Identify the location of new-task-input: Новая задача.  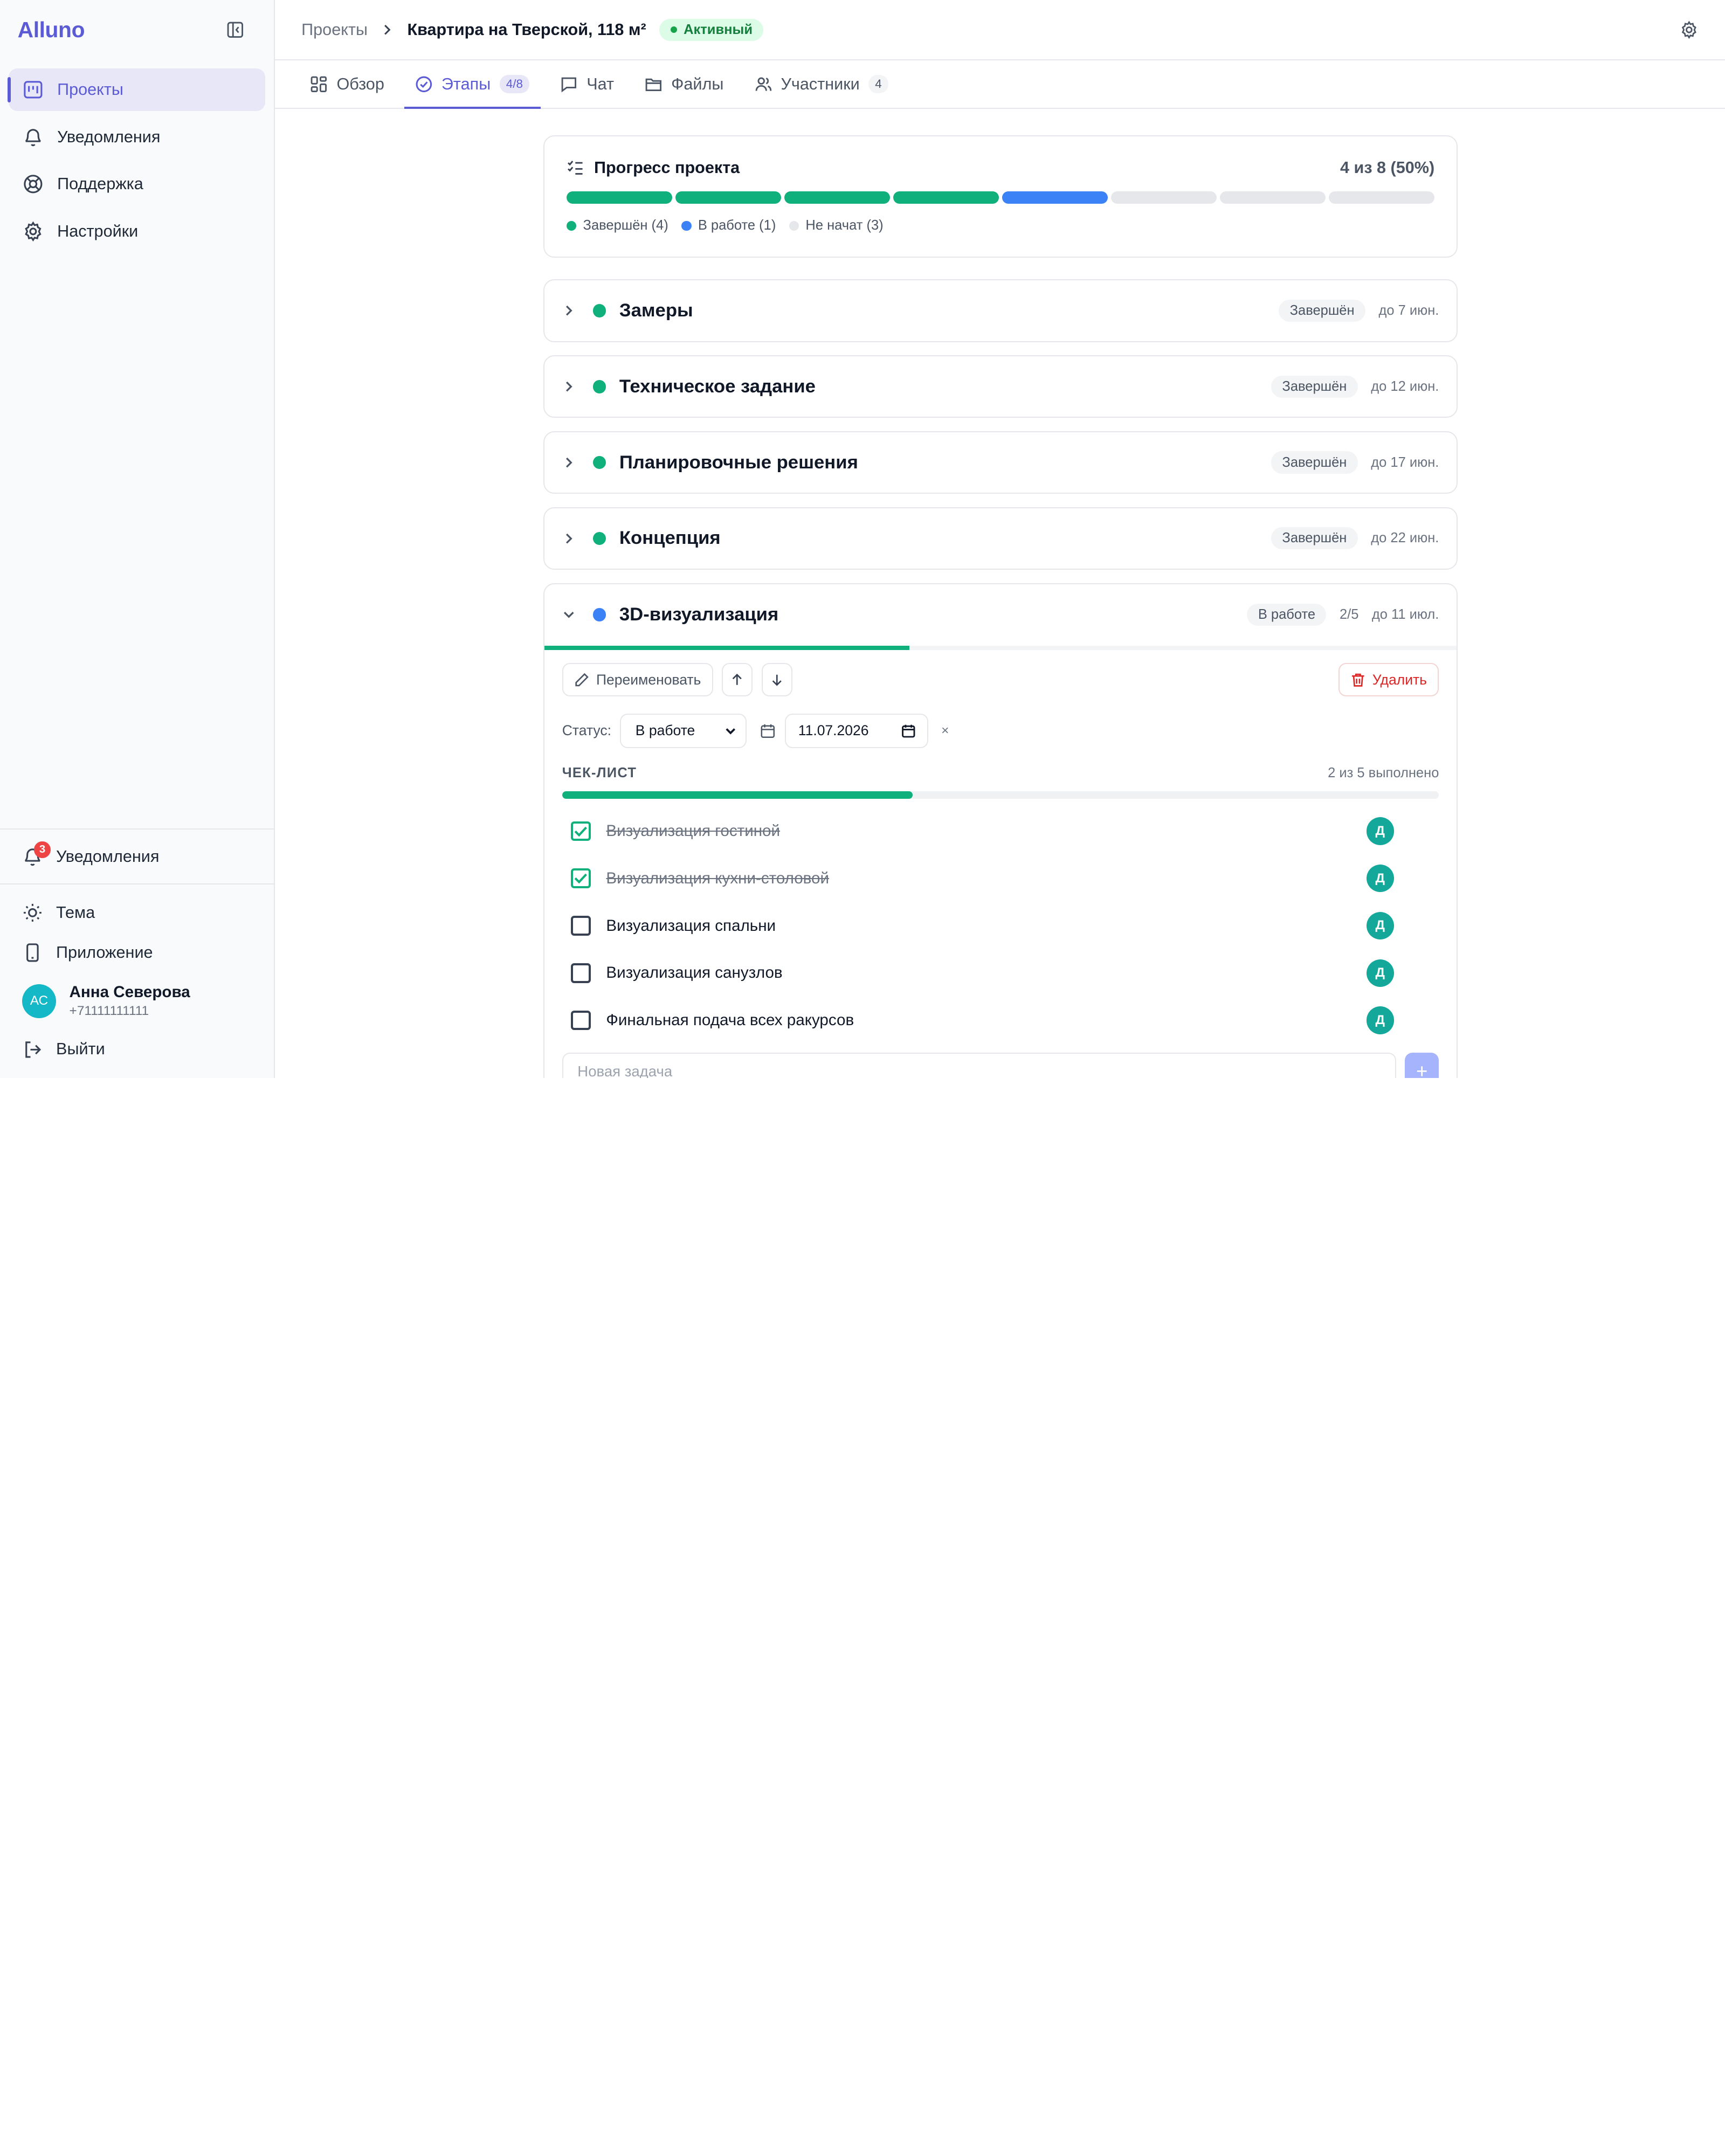
(979, 1065).